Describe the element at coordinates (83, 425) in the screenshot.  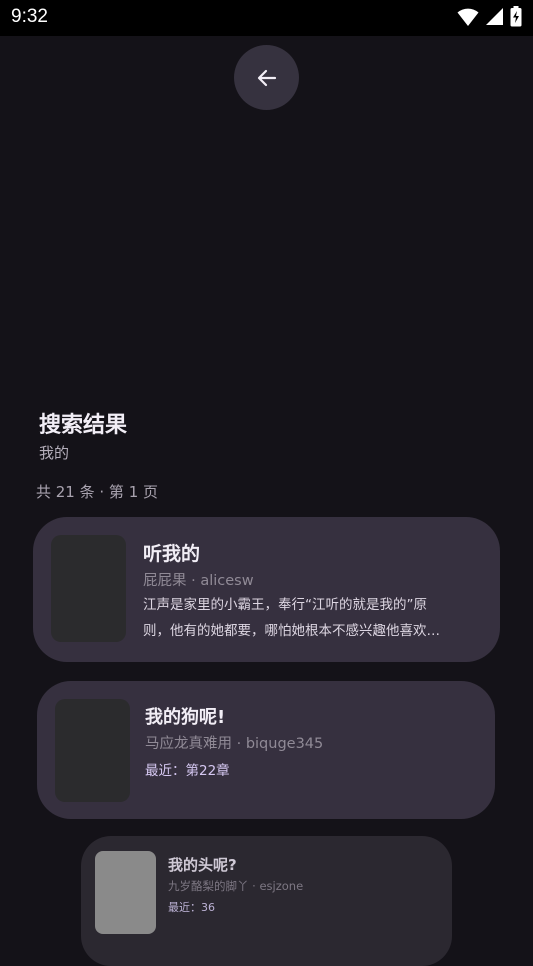
I see `page-title: 搜索结果` at that location.